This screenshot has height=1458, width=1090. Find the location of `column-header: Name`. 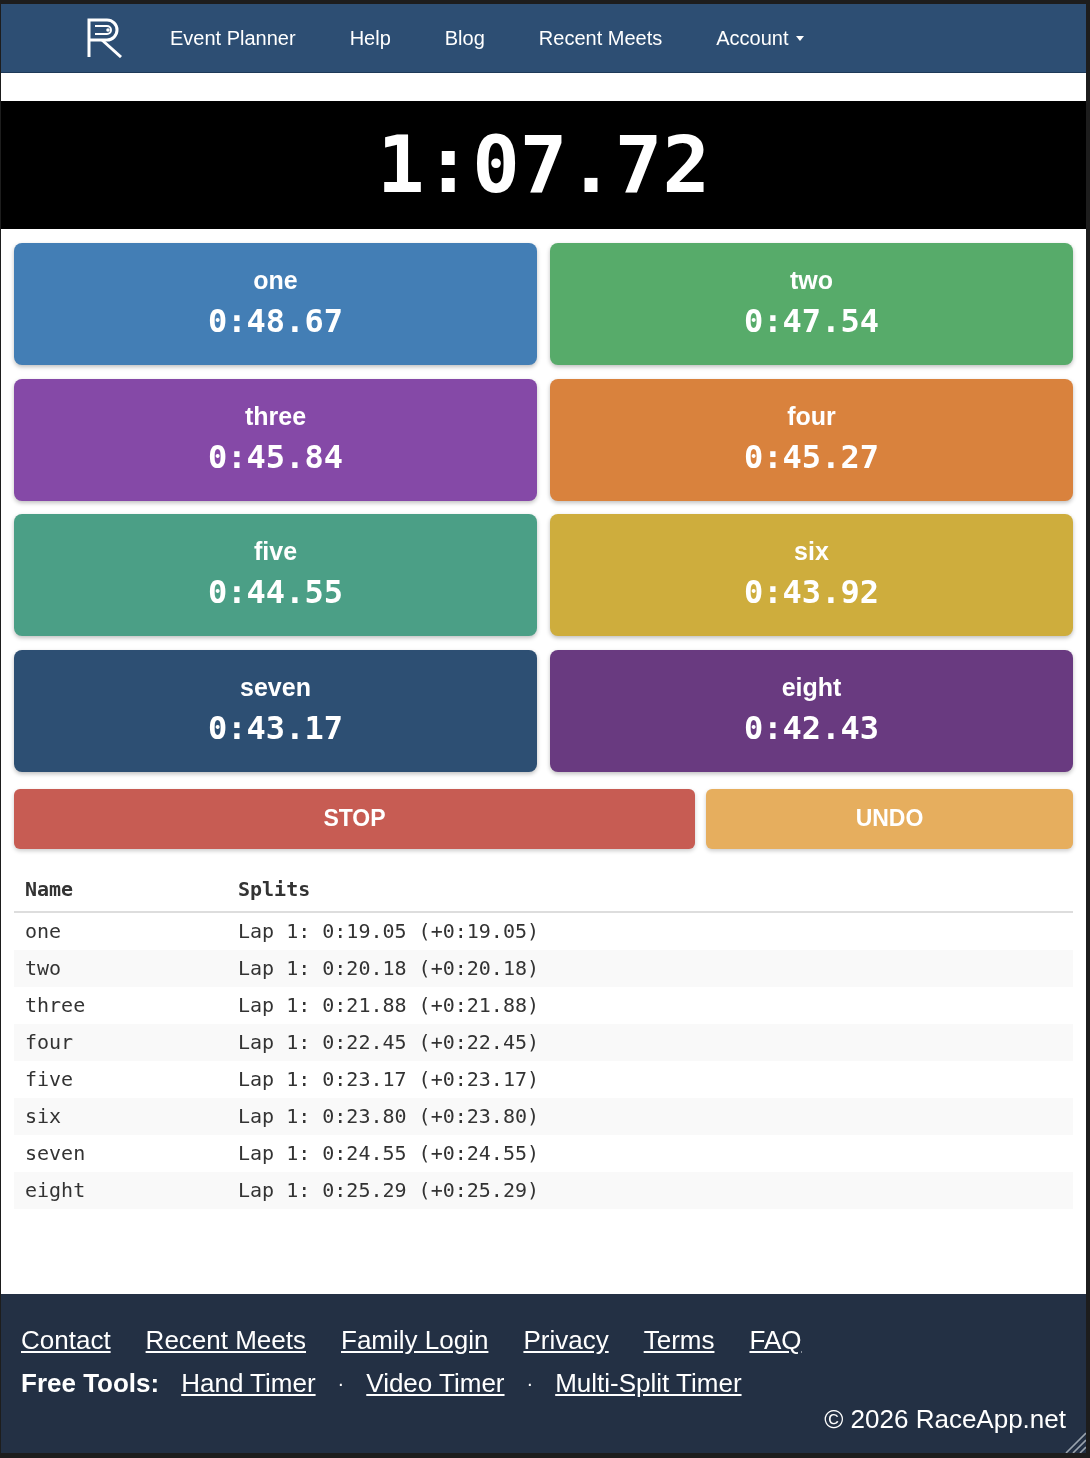

column-header: Name is located at coordinates (120, 889).